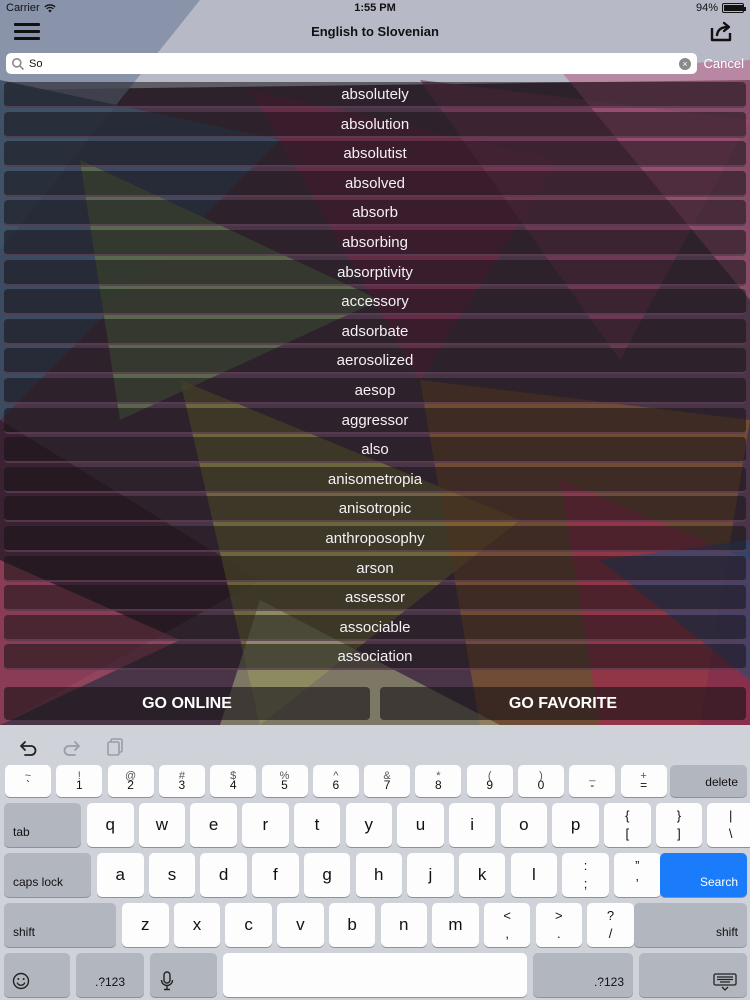 Image resolution: width=750 pixels, height=1000 pixels. What do you see at coordinates (559, 925) in the screenshot?
I see `symbol-key: >.` at bounding box center [559, 925].